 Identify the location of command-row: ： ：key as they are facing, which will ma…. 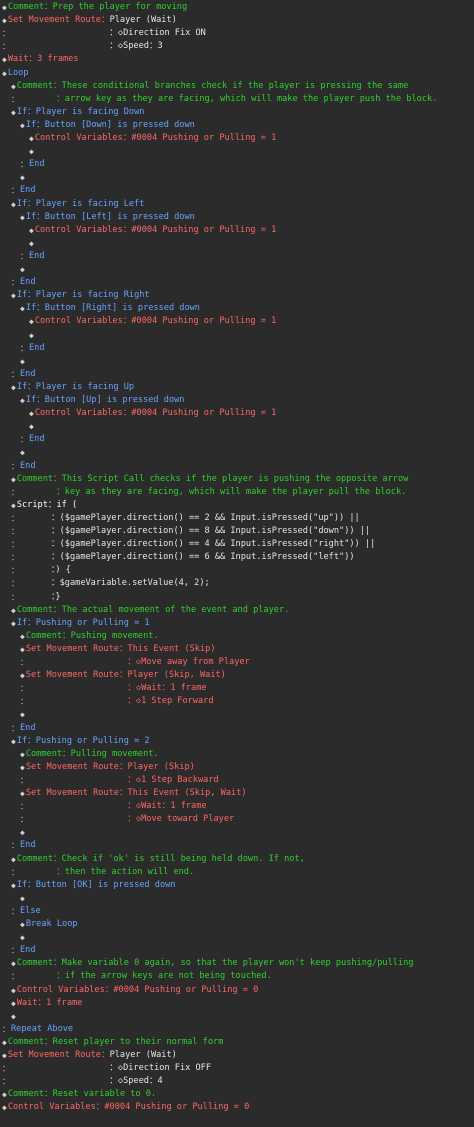
(237, 492).